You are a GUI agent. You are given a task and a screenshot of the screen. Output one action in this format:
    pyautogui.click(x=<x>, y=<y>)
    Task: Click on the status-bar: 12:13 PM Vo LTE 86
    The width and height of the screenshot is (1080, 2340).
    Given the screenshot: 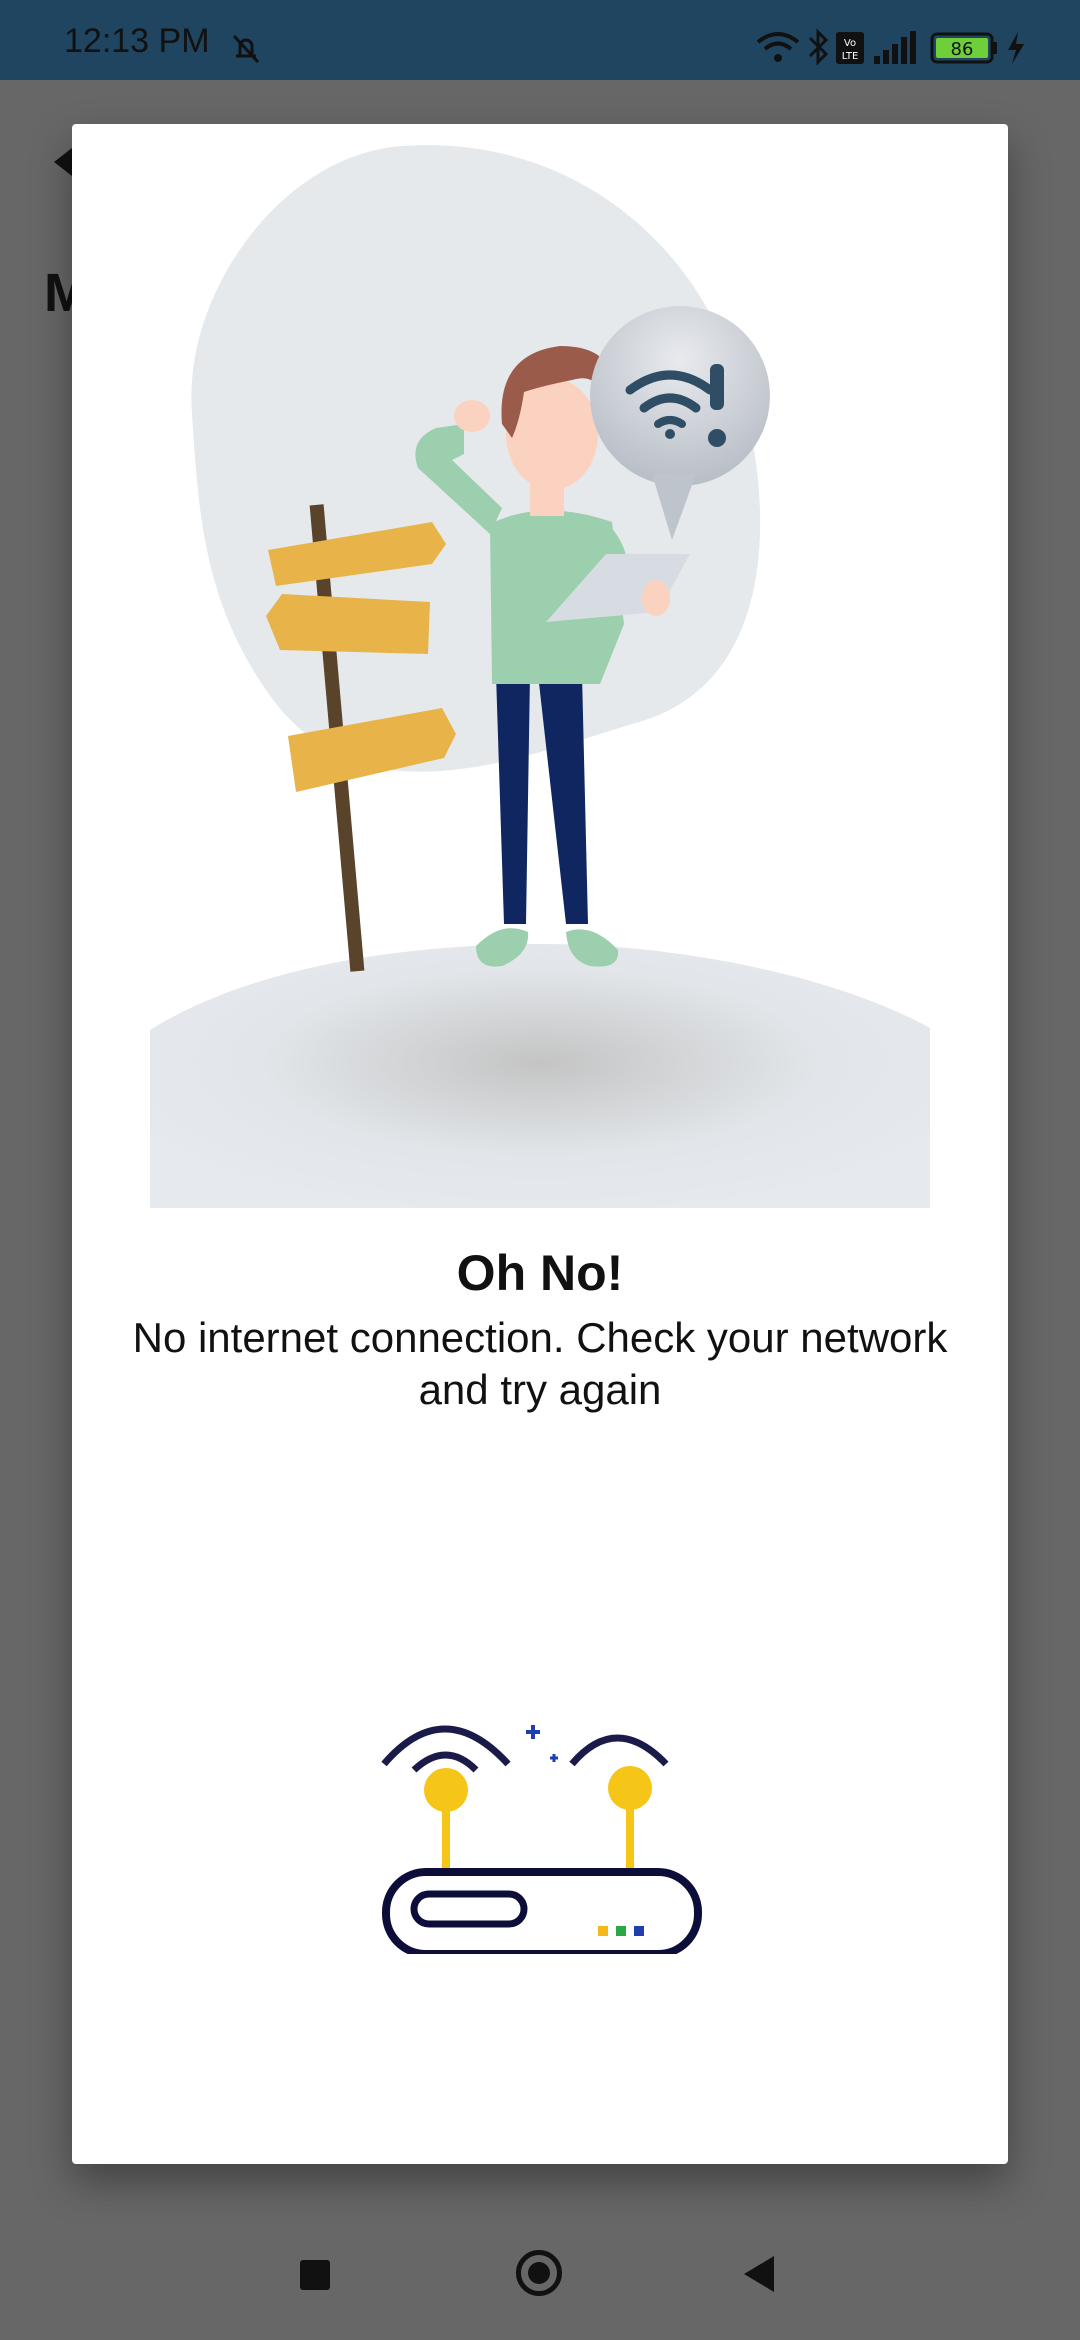 What is the action you would take?
    pyautogui.click(x=540, y=40)
    